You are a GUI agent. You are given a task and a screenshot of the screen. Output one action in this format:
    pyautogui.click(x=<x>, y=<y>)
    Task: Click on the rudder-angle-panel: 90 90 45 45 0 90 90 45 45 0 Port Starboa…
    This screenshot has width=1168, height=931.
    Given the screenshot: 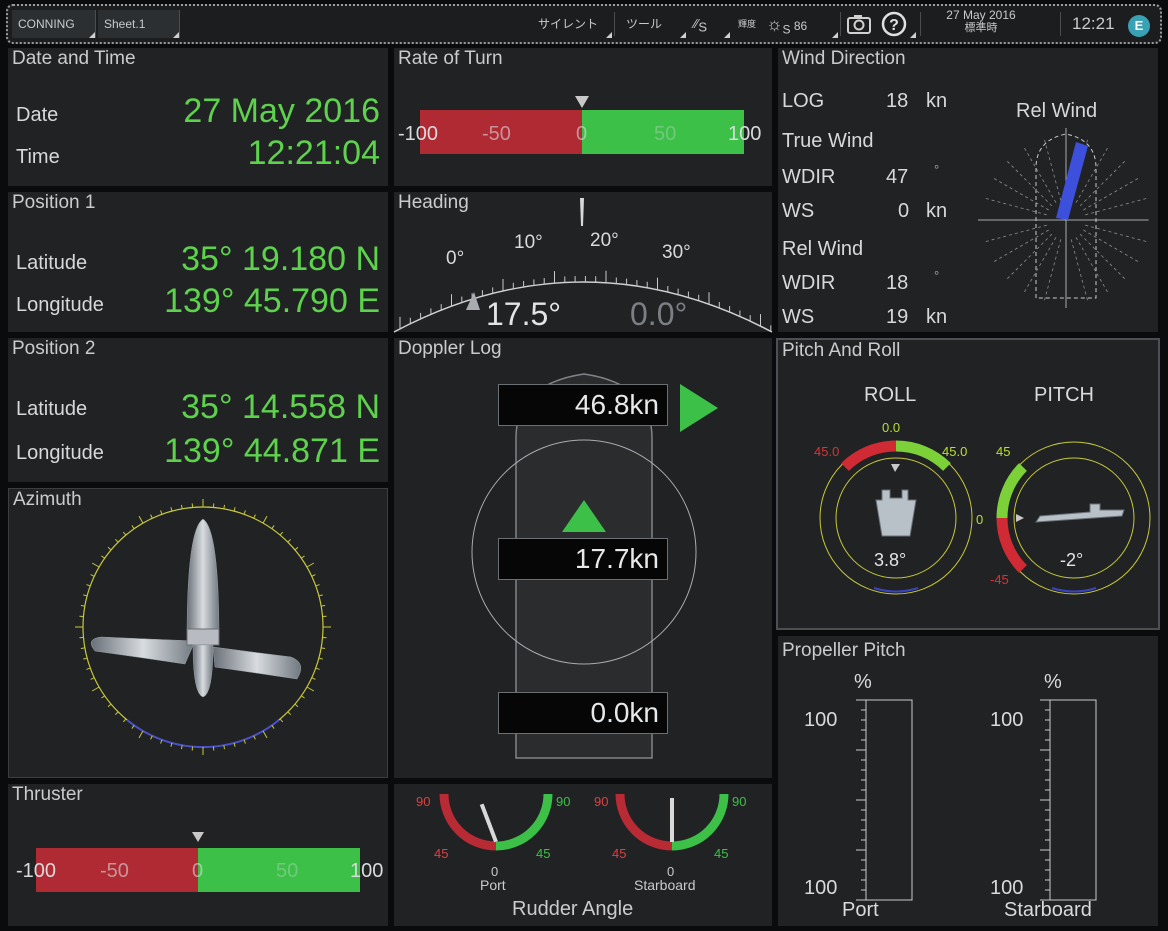 What is the action you would take?
    pyautogui.click(x=583, y=855)
    